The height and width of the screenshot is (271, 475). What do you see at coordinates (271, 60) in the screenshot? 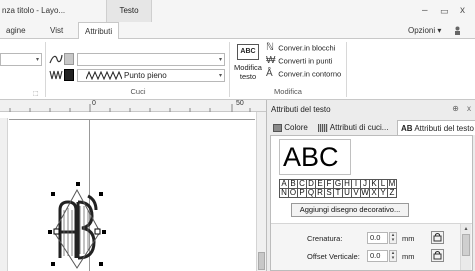
I see `stitch-n-icon: ₩` at bounding box center [271, 60].